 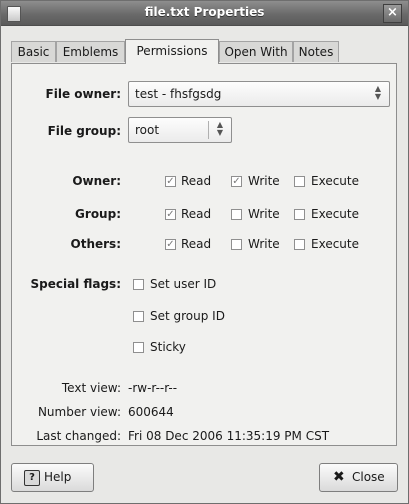 I want to click on group-write-checkbox, so click(x=236, y=214).